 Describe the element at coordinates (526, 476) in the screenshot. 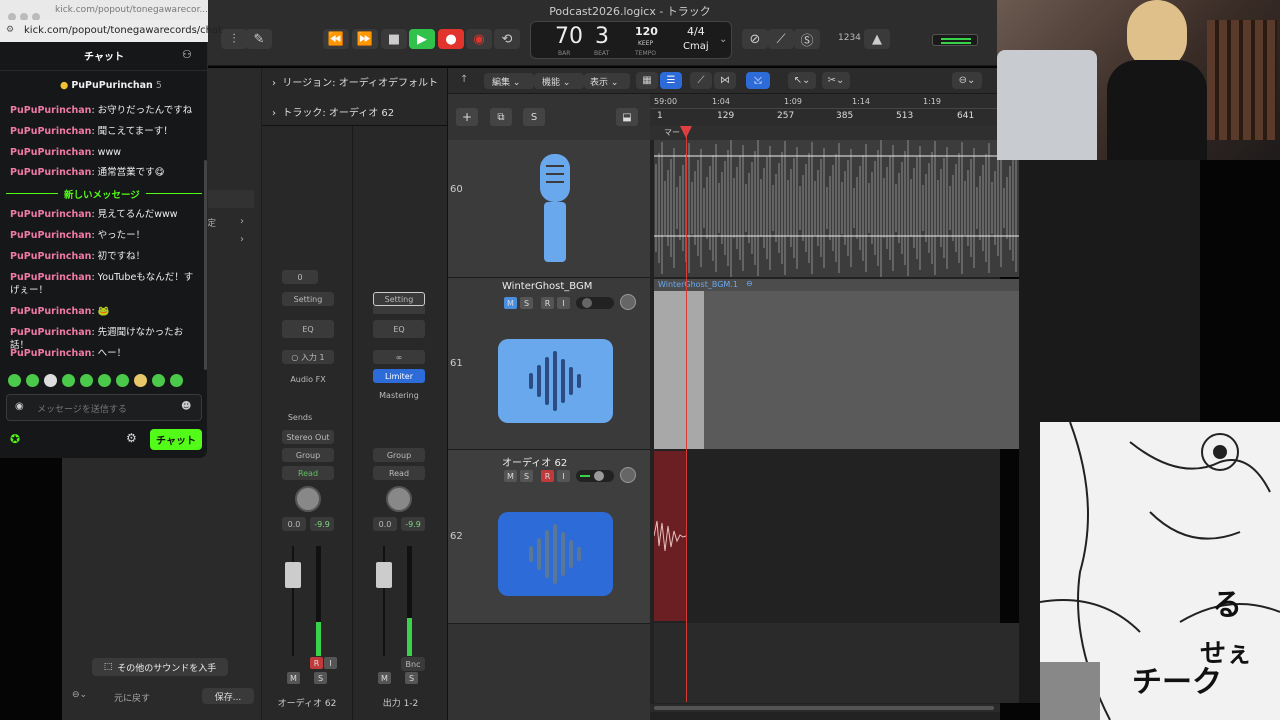

I see `track-62-solo: S` at that location.